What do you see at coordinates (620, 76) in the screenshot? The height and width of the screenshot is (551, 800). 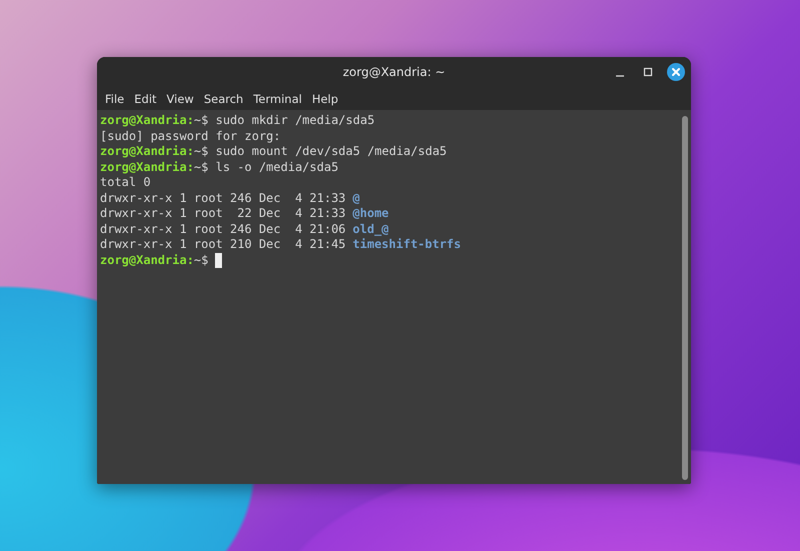 I see `minimize-icon` at bounding box center [620, 76].